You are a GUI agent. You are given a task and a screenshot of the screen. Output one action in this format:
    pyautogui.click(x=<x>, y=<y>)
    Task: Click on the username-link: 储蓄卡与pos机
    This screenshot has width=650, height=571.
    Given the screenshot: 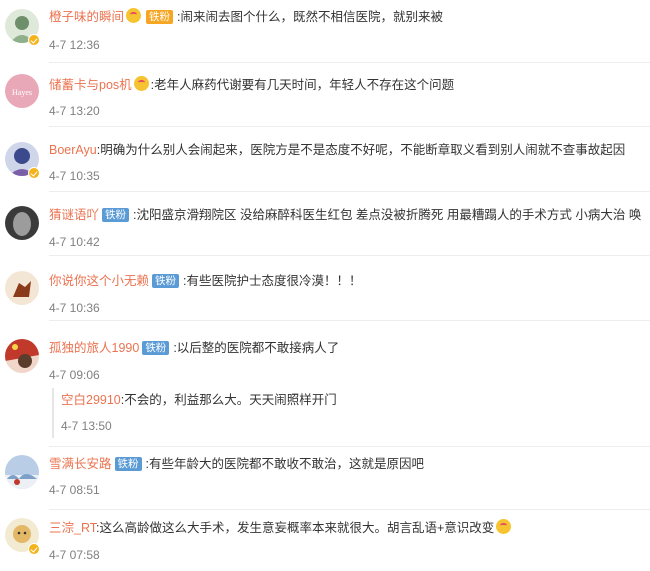 What is the action you would take?
    pyautogui.click(x=90, y=85)
    